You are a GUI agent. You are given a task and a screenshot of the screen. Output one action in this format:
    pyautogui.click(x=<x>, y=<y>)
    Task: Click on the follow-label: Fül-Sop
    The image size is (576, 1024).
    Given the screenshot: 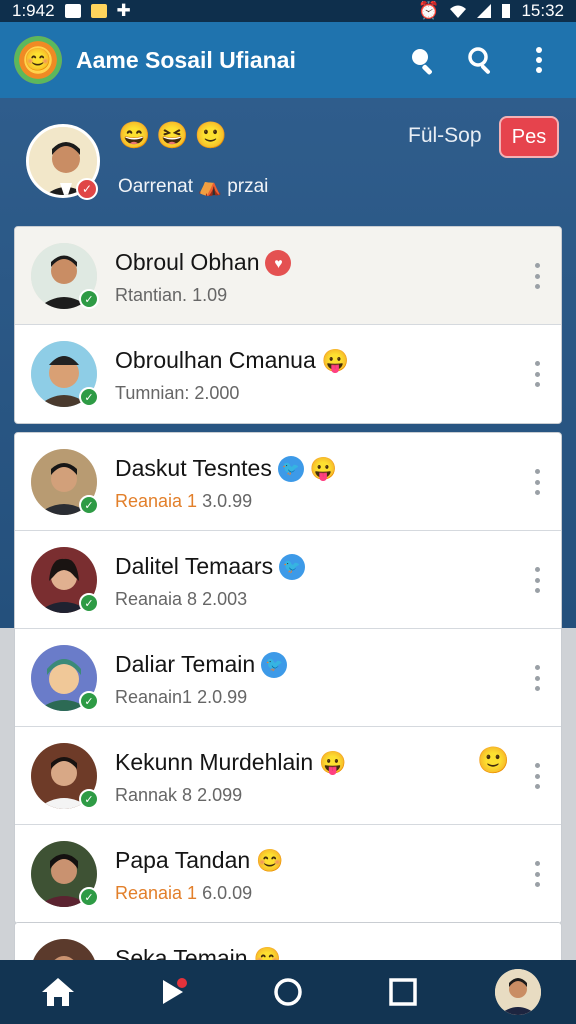 What is the action you would take?
    pyautogui.click(x=445, y=136)
    